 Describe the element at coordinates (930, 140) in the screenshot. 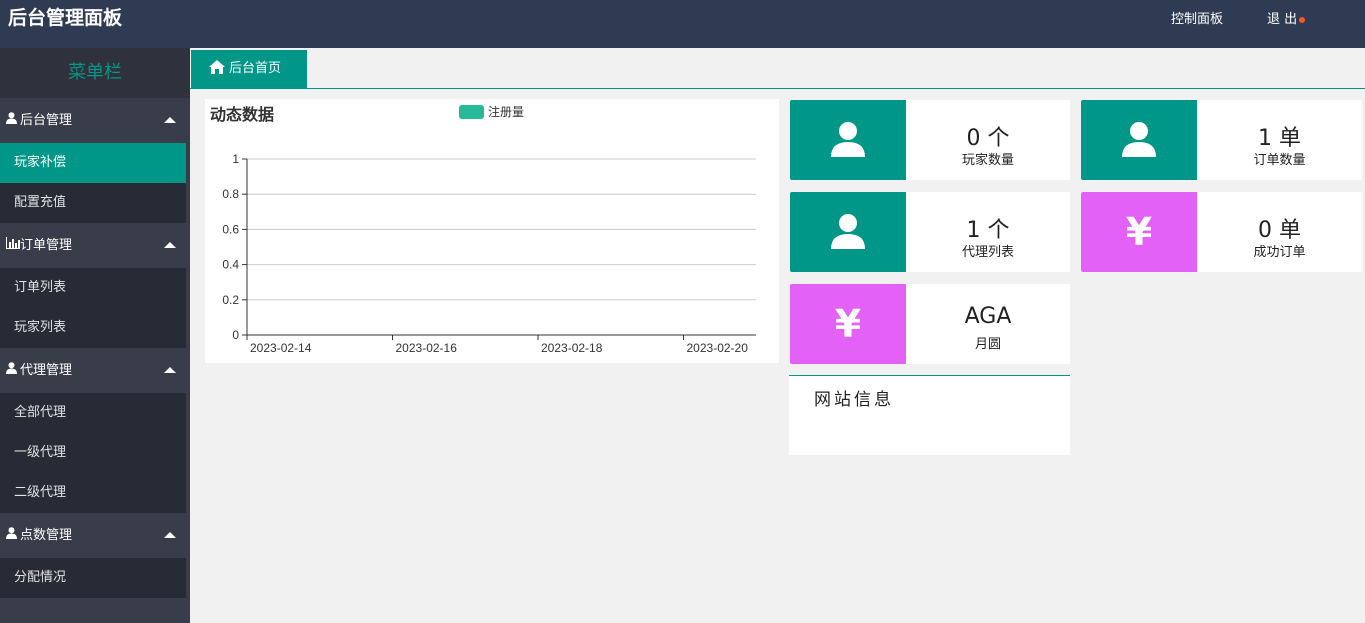

I see `stat-card-players: 0 个 玩家数量` at that location.